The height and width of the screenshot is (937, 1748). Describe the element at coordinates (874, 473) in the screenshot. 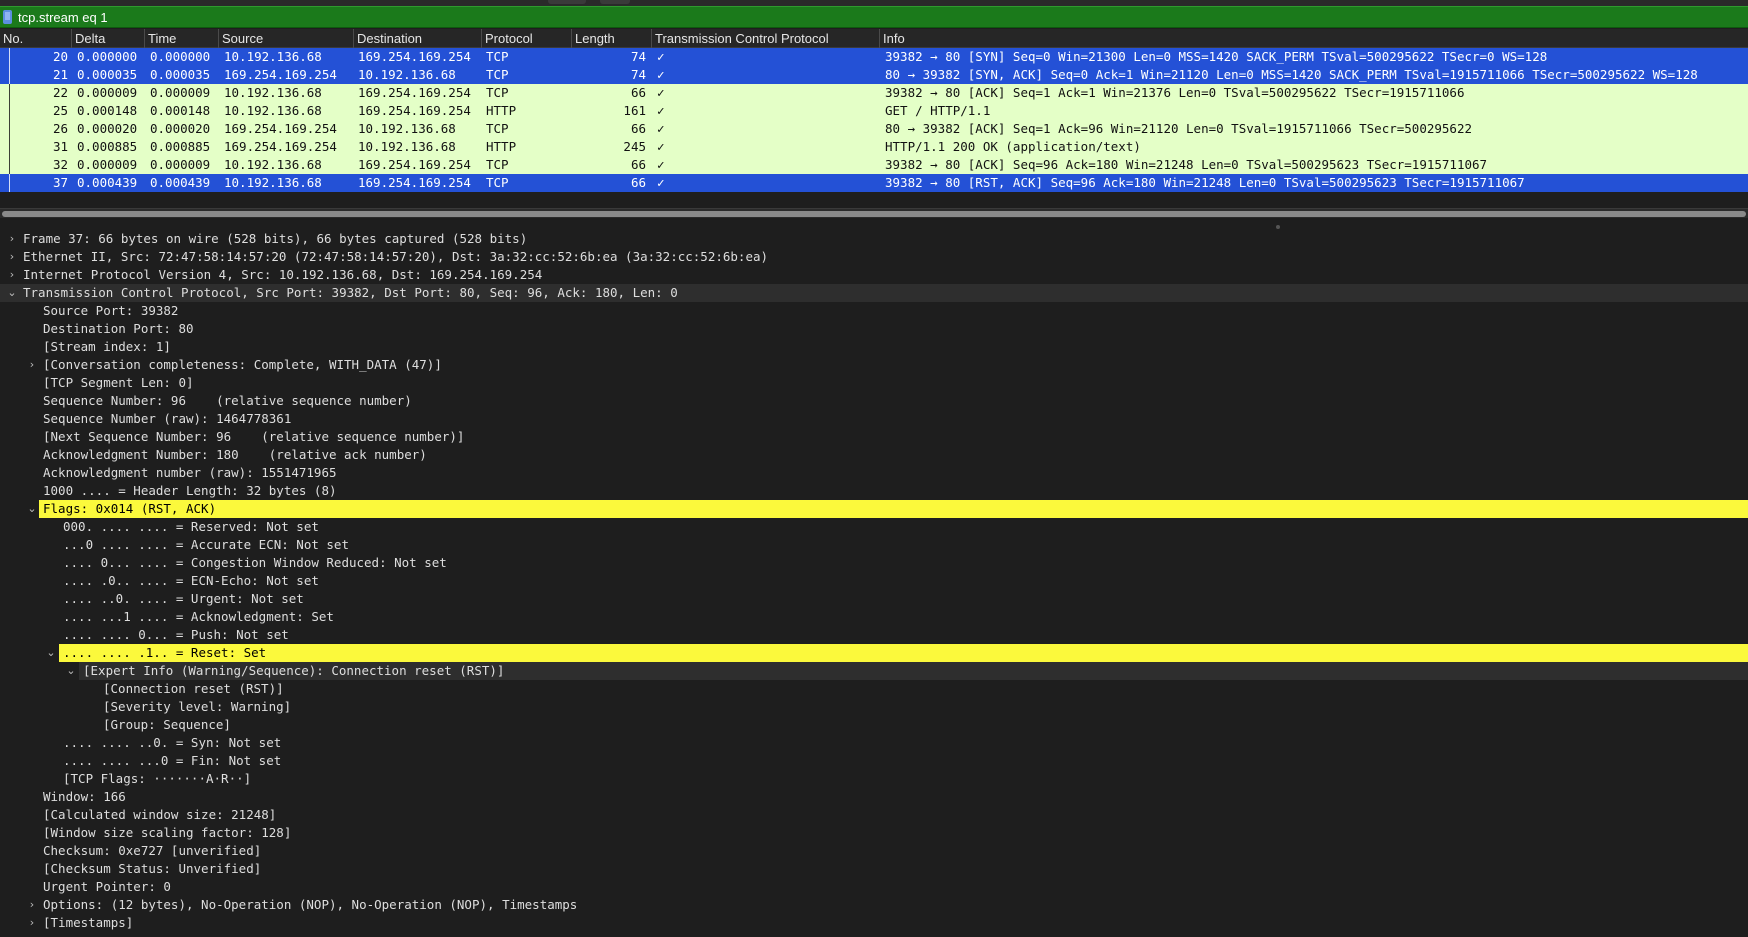

I see `tree-item: Acknowledgment number (raw): 1551471965` at that location.